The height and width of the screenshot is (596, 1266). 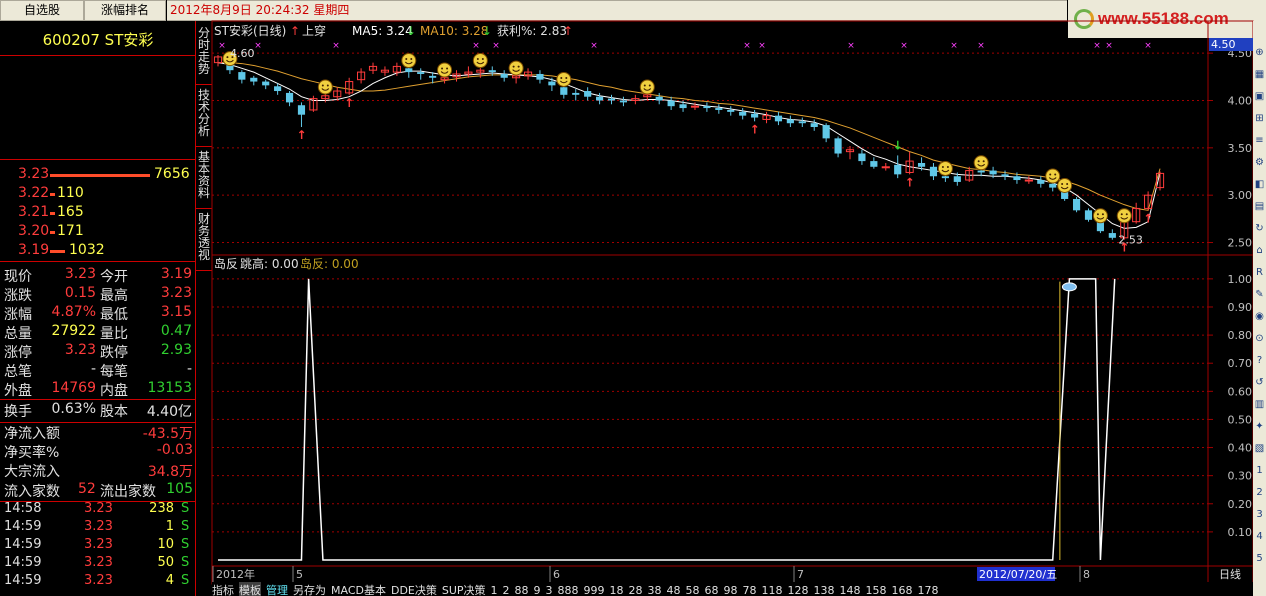 What do you see at coordinates (1259, 449) in the screenshot?
I see `toolbar-icon: ▧` at bounding box center [1259, 449].